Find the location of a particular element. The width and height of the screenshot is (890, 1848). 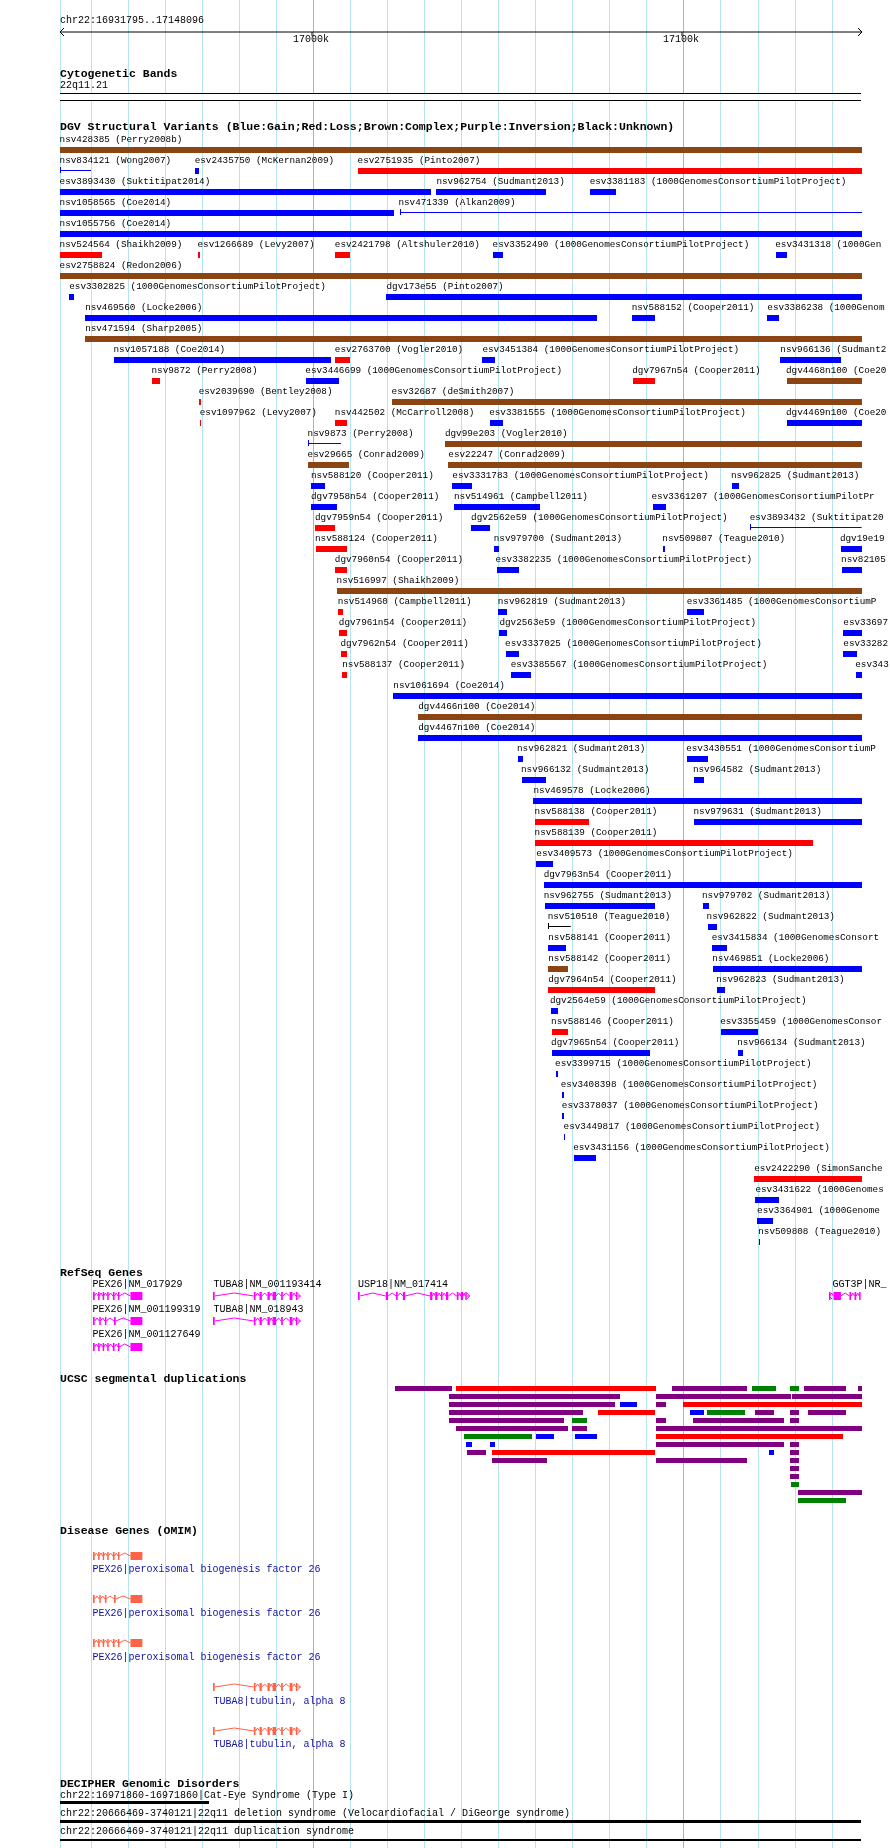

variant-label: nsv979700 (Sudmant2013) is located at coordinates (558, 539).